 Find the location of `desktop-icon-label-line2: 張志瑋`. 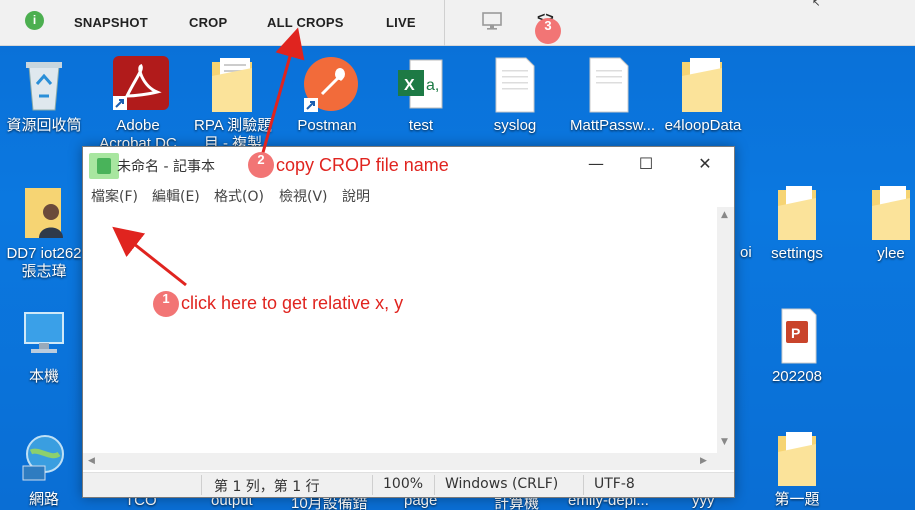

desktop-icon-label-line2: 張志瑋 is located at coordinates (44, 271).